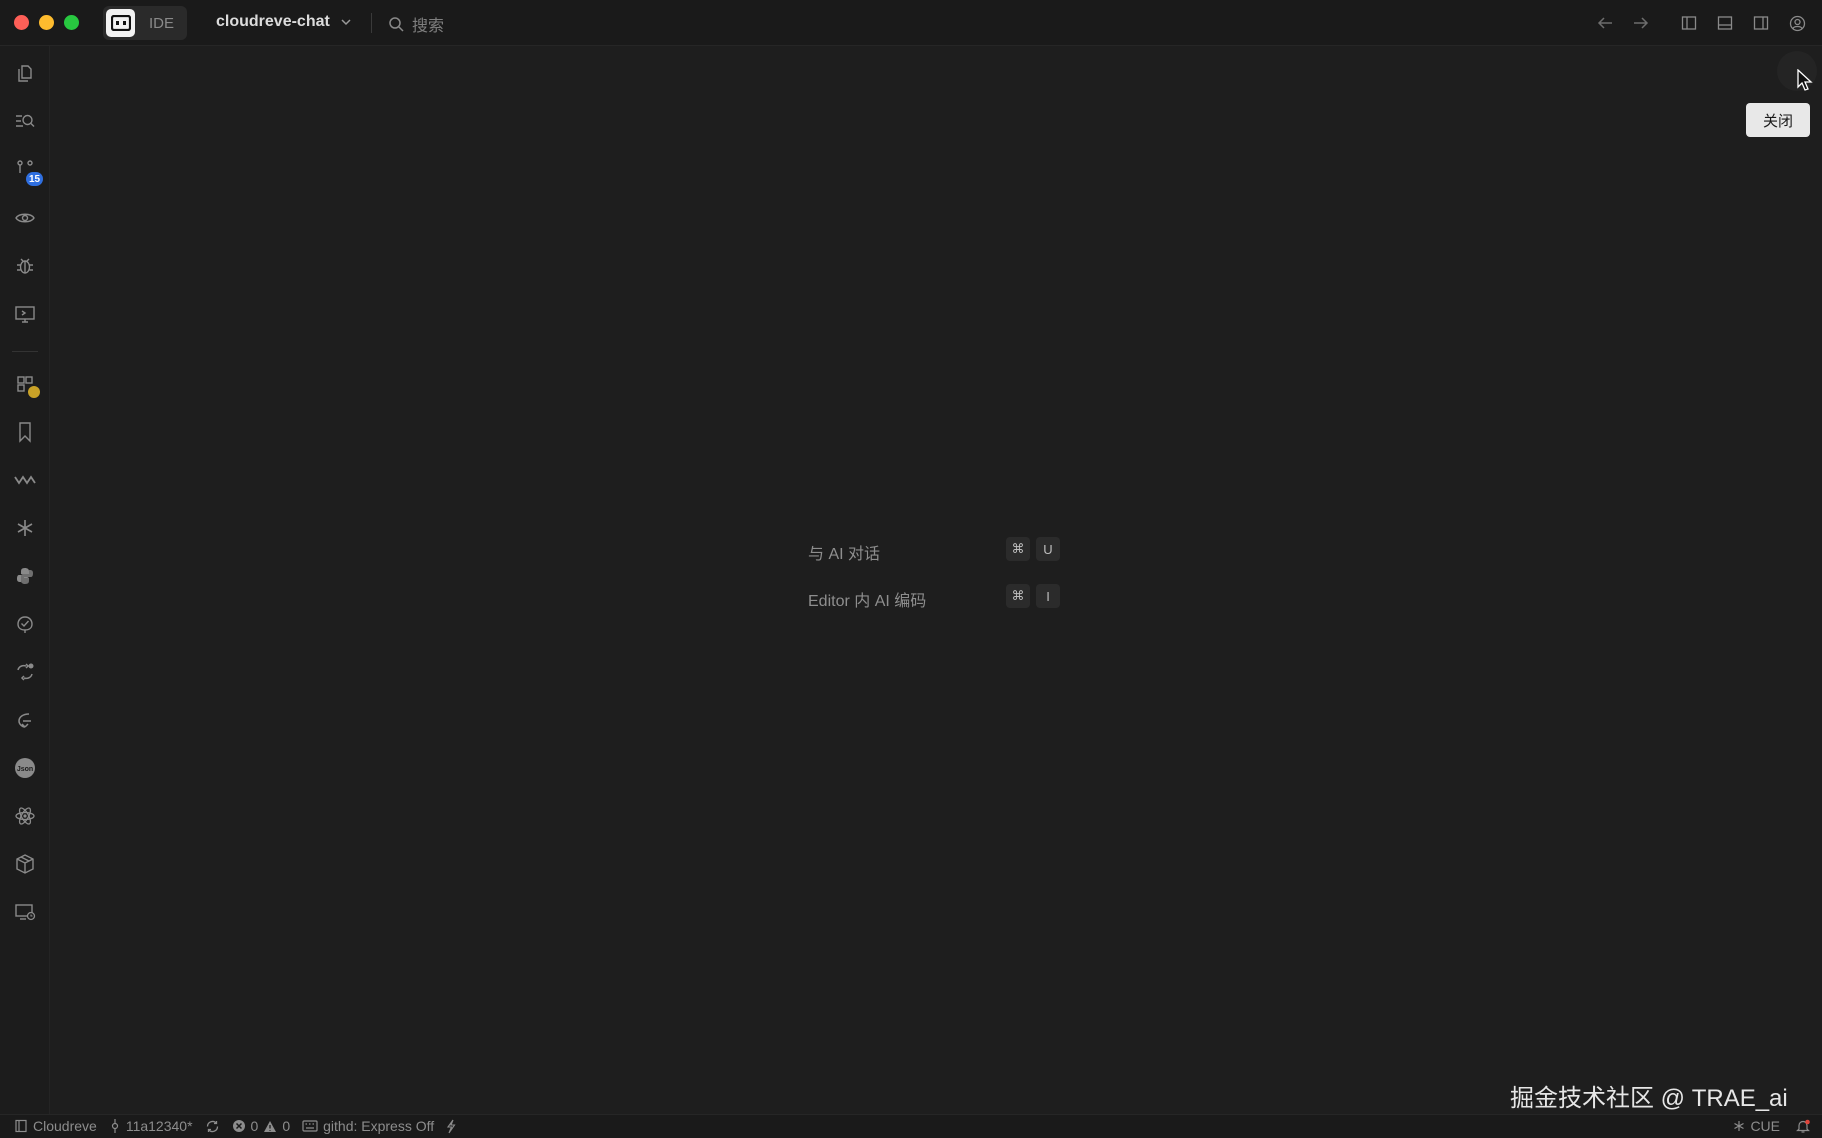 This screenshot has width=1822, height=1138. What do you see at coordinates (35, 179) in the screenshot?
I see `source-control-badge: 15` at bounding box center [35, 179].